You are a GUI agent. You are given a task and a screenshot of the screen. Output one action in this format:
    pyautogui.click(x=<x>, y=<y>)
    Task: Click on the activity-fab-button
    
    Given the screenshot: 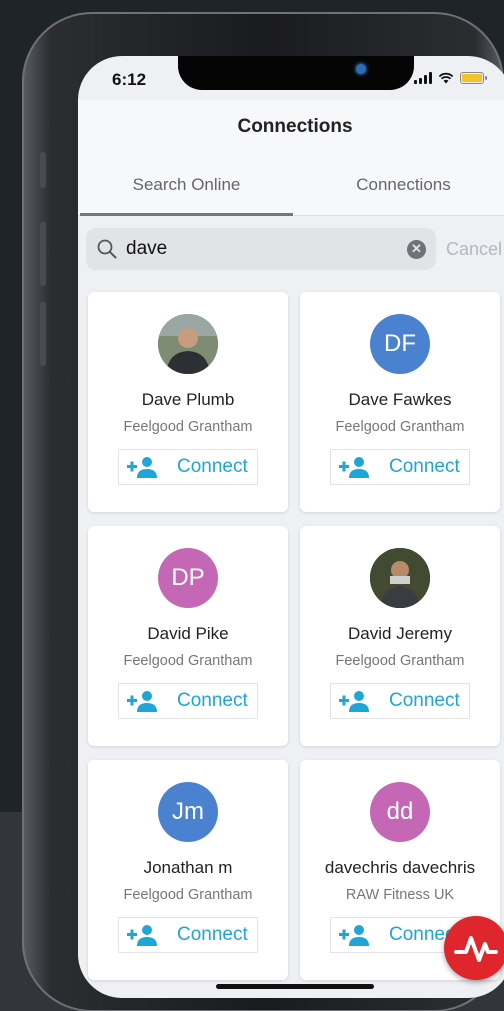 What is the action you would take?
    pyautogui.click(x=474, y=948)
    